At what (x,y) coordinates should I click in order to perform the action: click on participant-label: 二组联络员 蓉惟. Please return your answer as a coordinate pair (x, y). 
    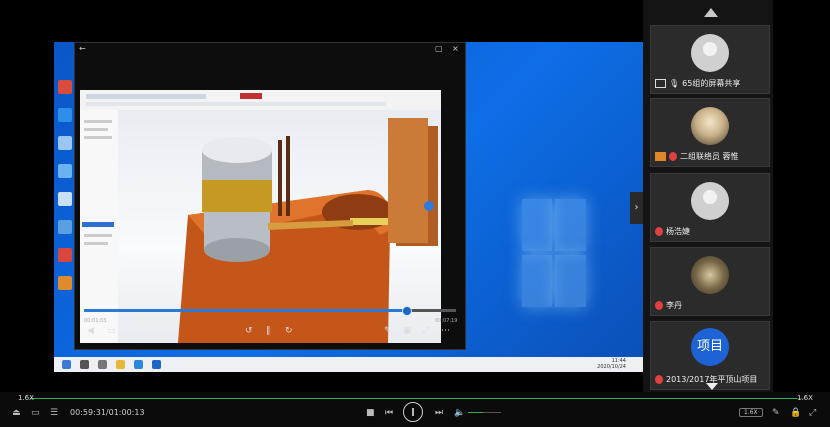
    Looking at the image, I should click on (697, 156).